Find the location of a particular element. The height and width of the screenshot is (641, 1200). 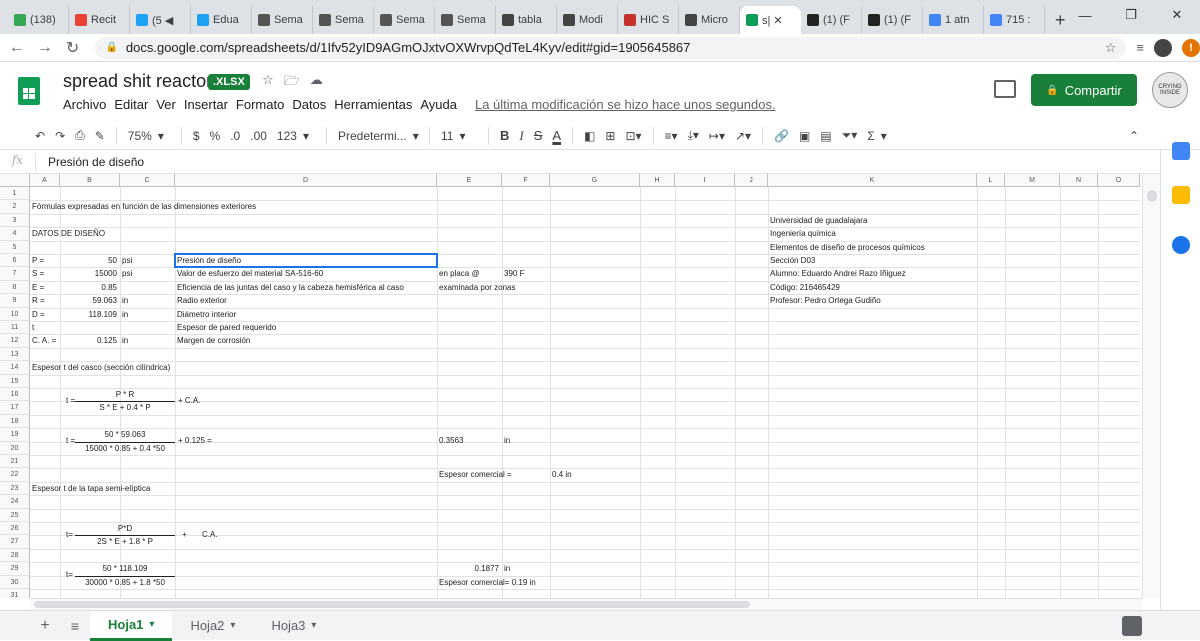

cell: Espesor t del casco (sección cilíndrica) is located at coordinates (100, 367).